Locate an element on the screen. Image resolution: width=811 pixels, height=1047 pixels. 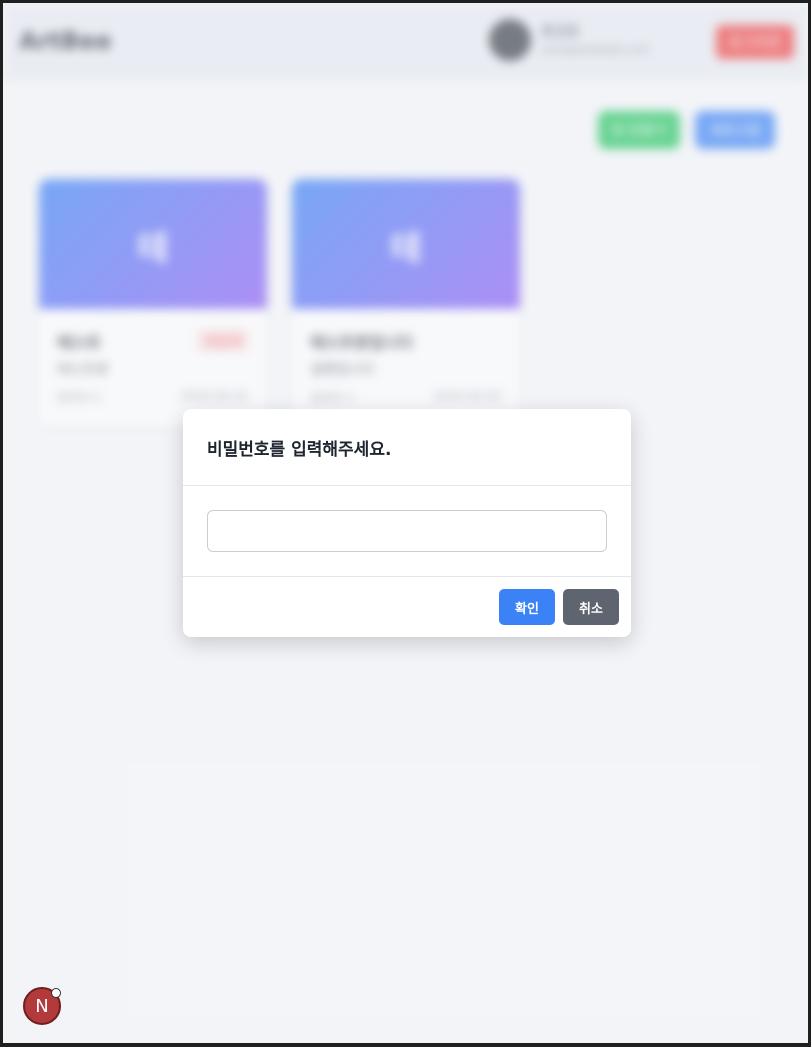
dev-indicator-dot is located at coordinates (56, 993).